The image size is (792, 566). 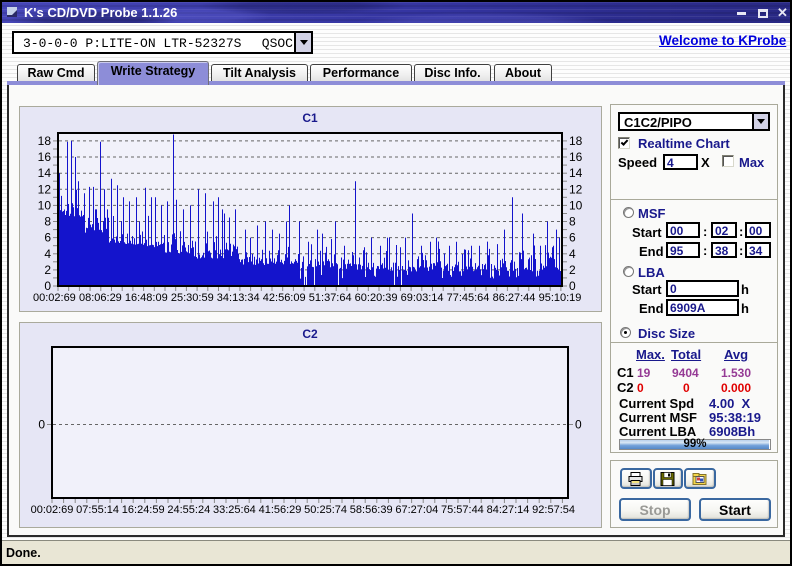 I want to click on svg-text: 08:06:29, so click(x=100, y=298).